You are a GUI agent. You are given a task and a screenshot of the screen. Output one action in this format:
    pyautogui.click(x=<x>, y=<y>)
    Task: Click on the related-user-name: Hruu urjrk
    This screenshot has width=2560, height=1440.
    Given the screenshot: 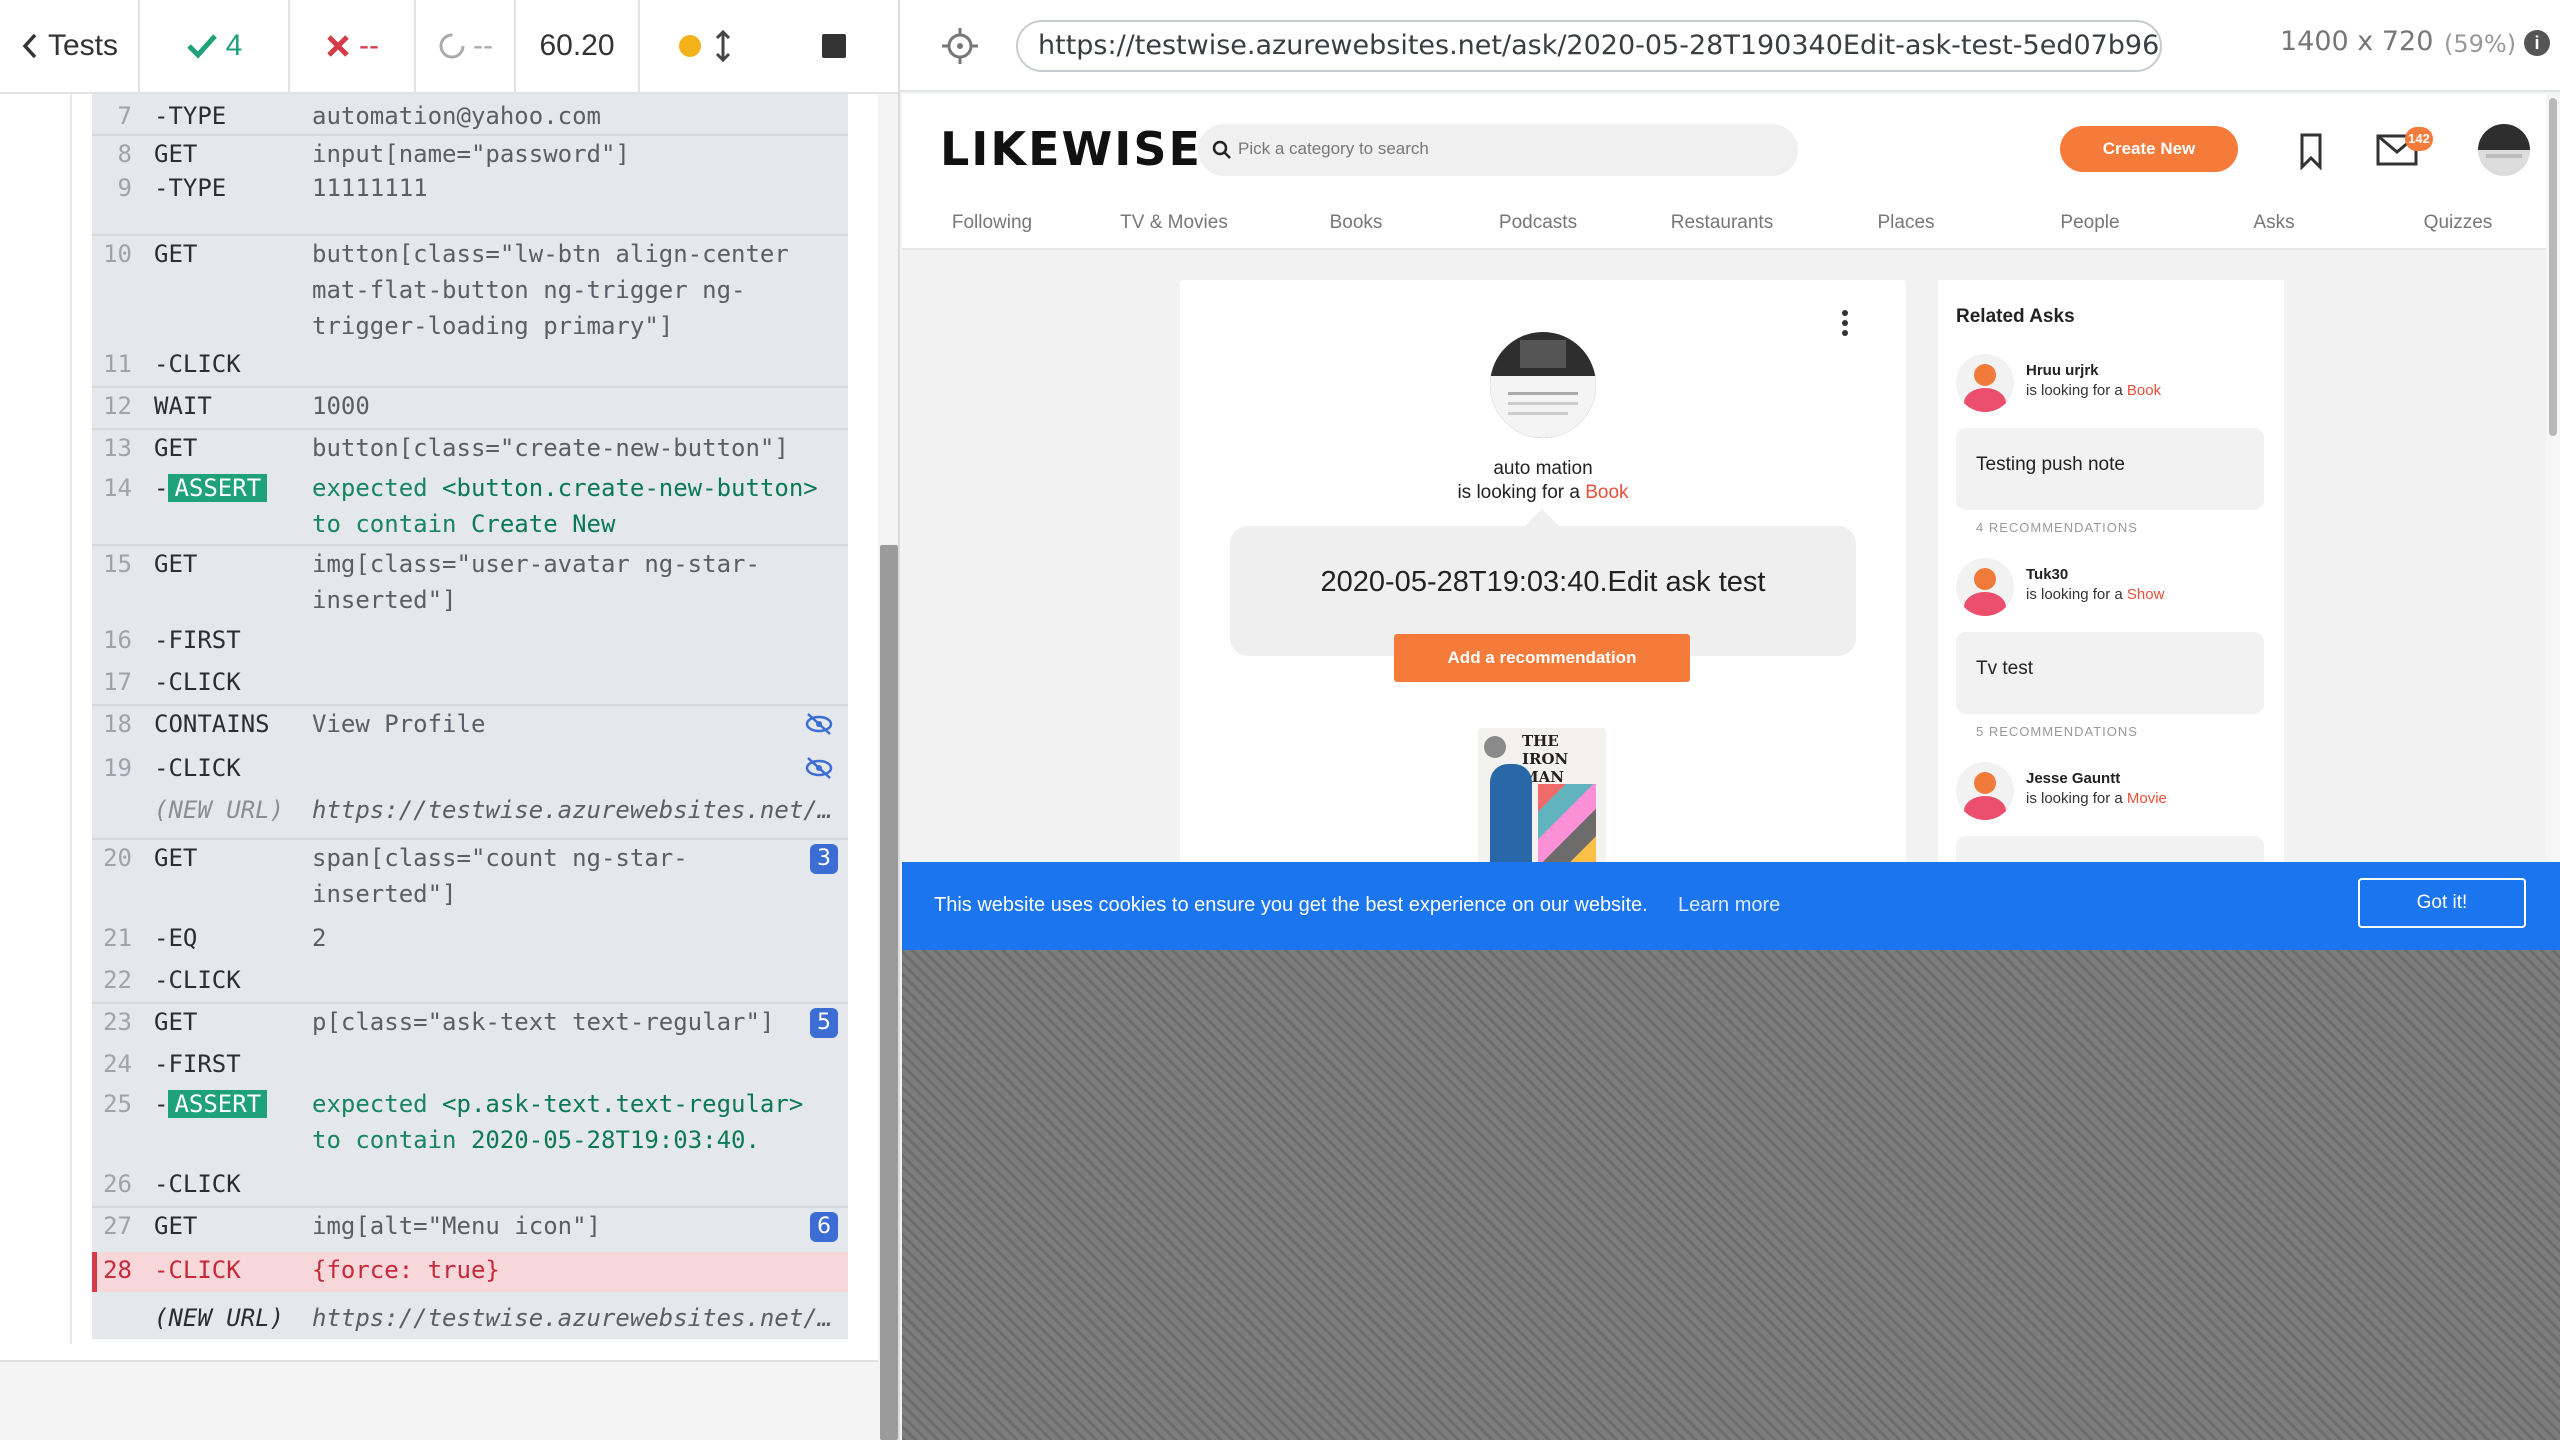 What is the action you would take?
    pyautogui.click(x=2062, y=370)
    